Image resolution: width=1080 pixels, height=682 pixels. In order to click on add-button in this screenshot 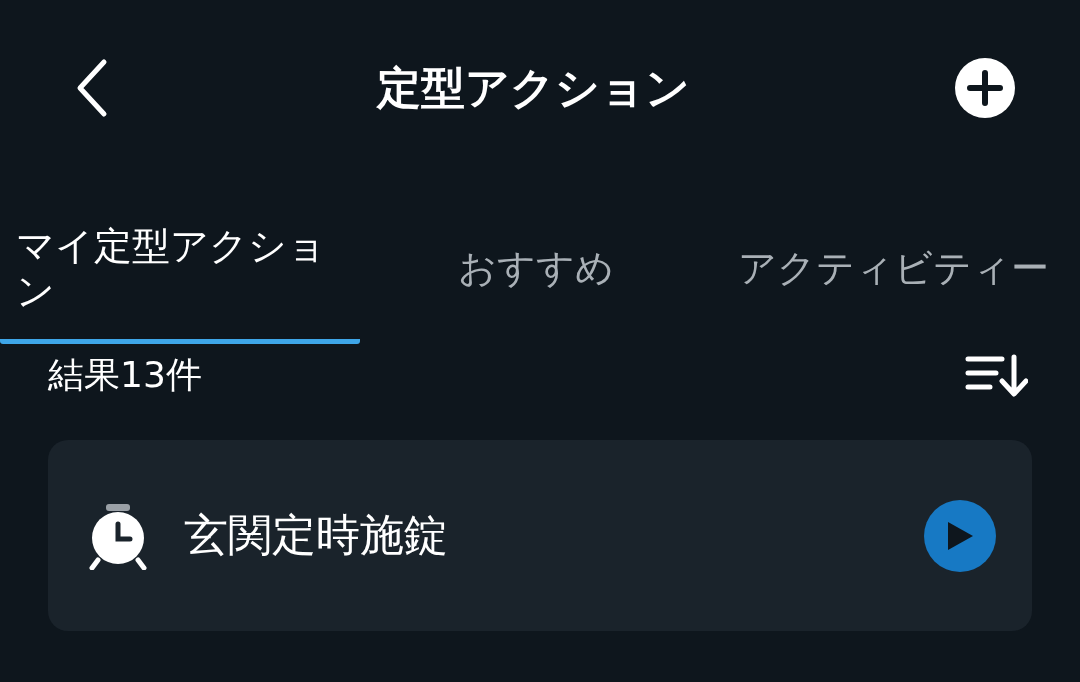, I will do `click(985, 88)`.